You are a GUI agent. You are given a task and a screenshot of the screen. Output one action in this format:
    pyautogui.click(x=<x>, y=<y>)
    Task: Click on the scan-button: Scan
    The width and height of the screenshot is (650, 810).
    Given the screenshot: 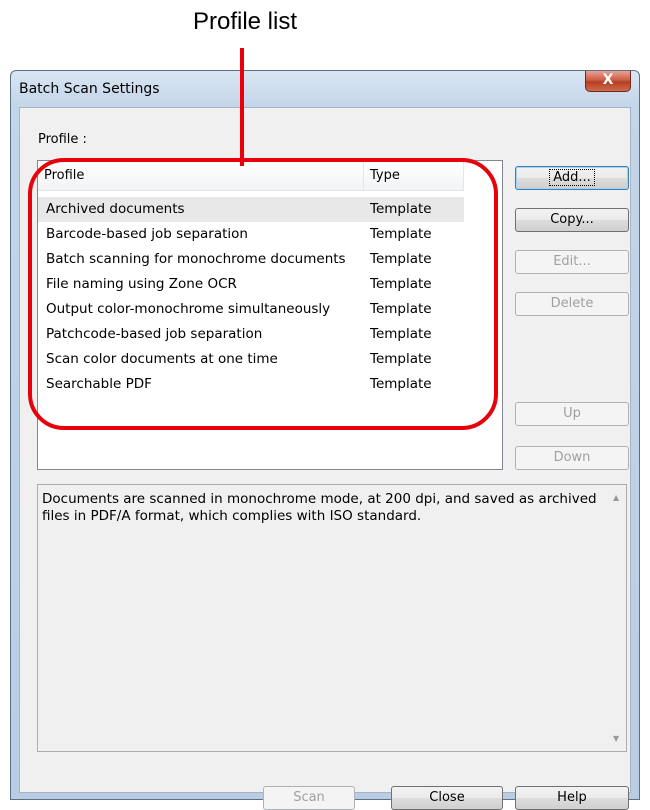 What is the action you would take?
    pyautogui.click(x=309, y=798)
    